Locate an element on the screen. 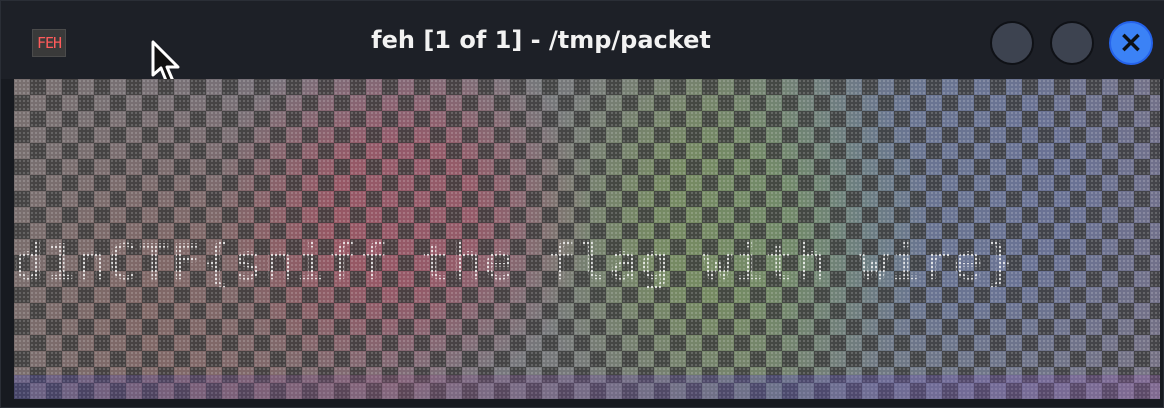 The height and width of the screenshot is (408, 1164). minimize-button is located at coordinates (1012, 43).